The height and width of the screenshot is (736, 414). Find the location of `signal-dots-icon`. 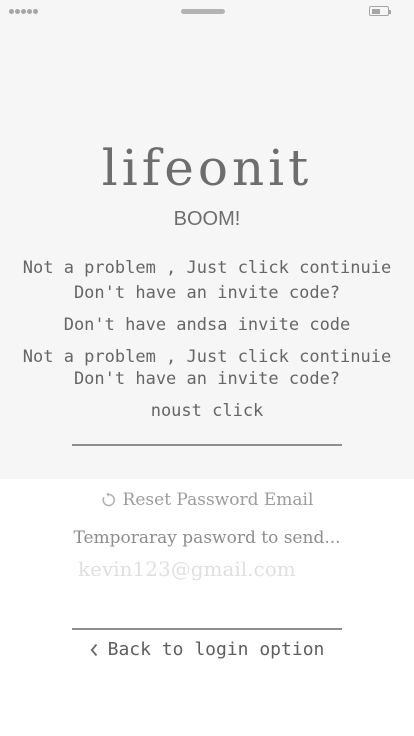

signal-dots-icon is located at coordinates (23, 12).